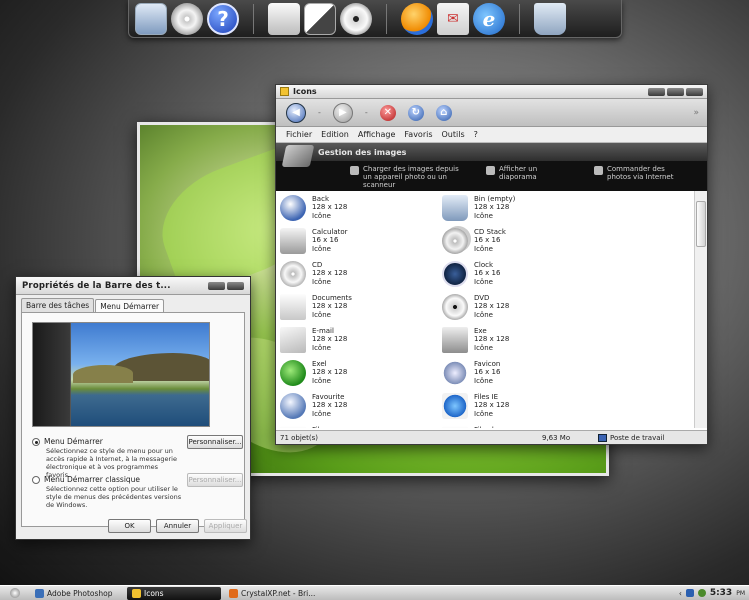 The height and width of the screenshot is (600, 749). I want to click on refresh-button: ↻, so click(415, 112).